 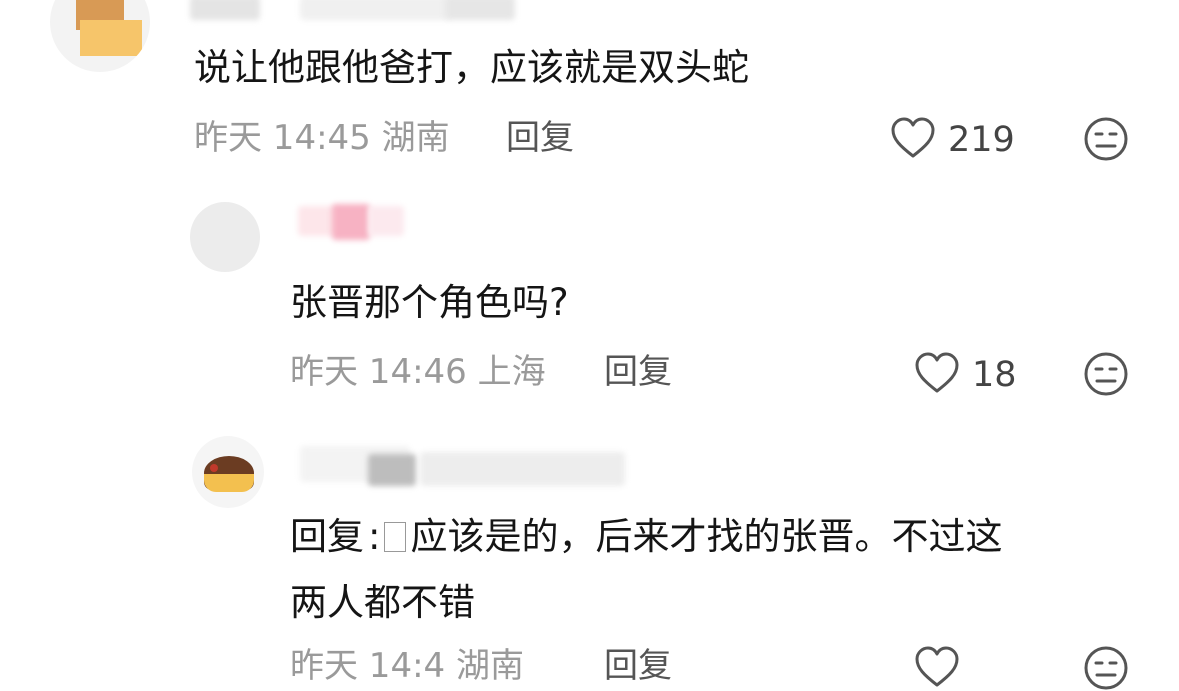 I want to click on comment-text-line1: 应该是的，后来才找的张晋。不过这, so click(x=706, y=536).